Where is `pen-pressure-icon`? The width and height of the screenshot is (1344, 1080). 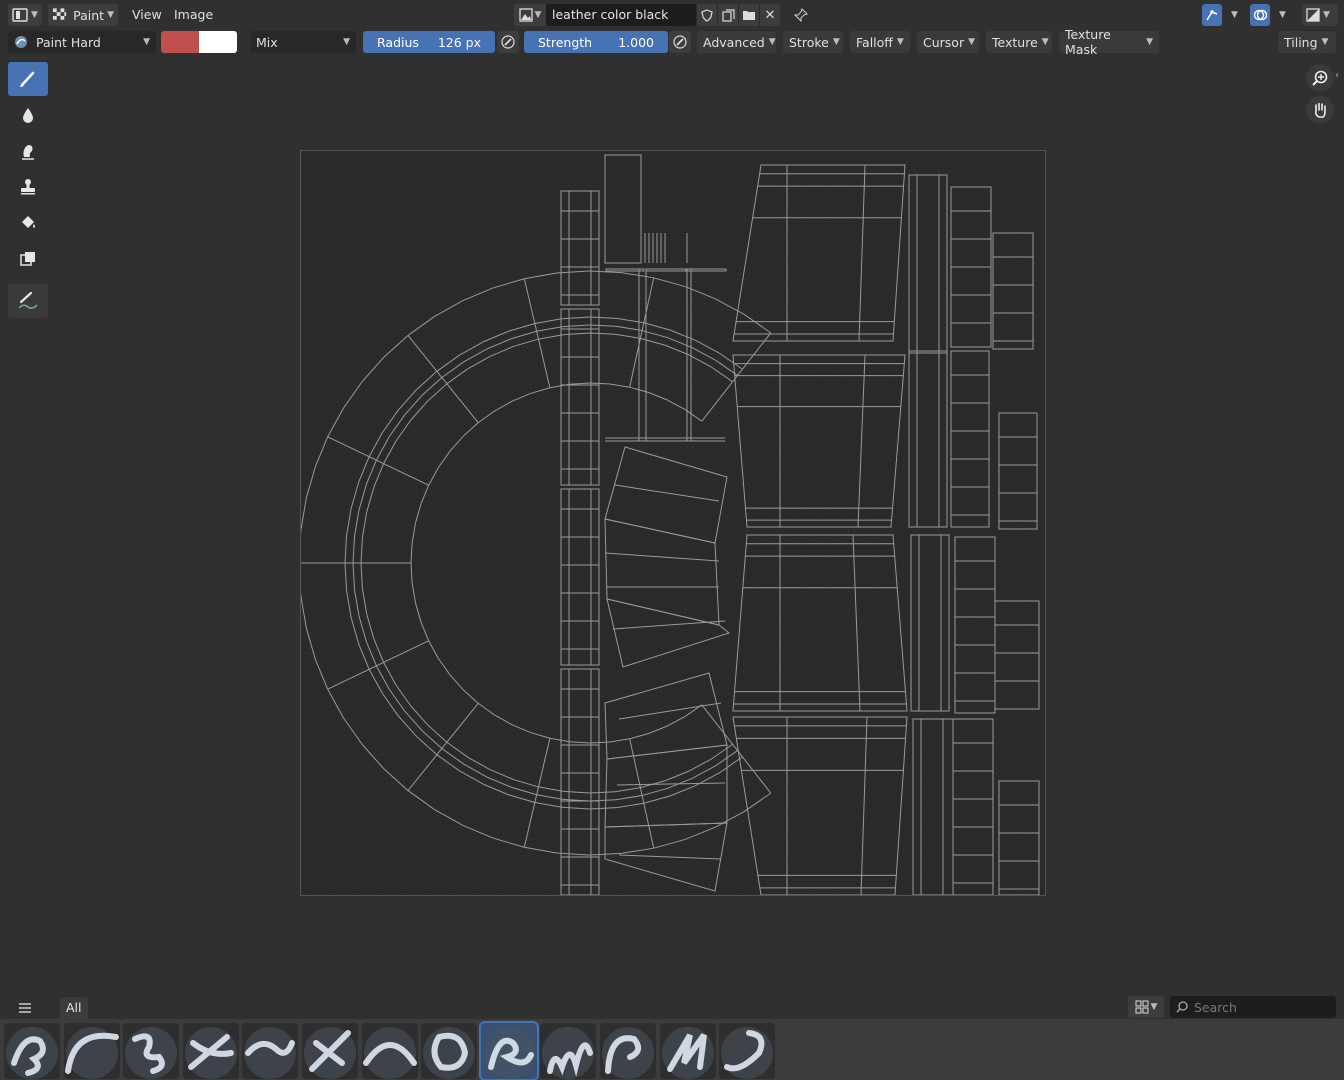
pen-pressure-icon is located at coordinates (508, 42).